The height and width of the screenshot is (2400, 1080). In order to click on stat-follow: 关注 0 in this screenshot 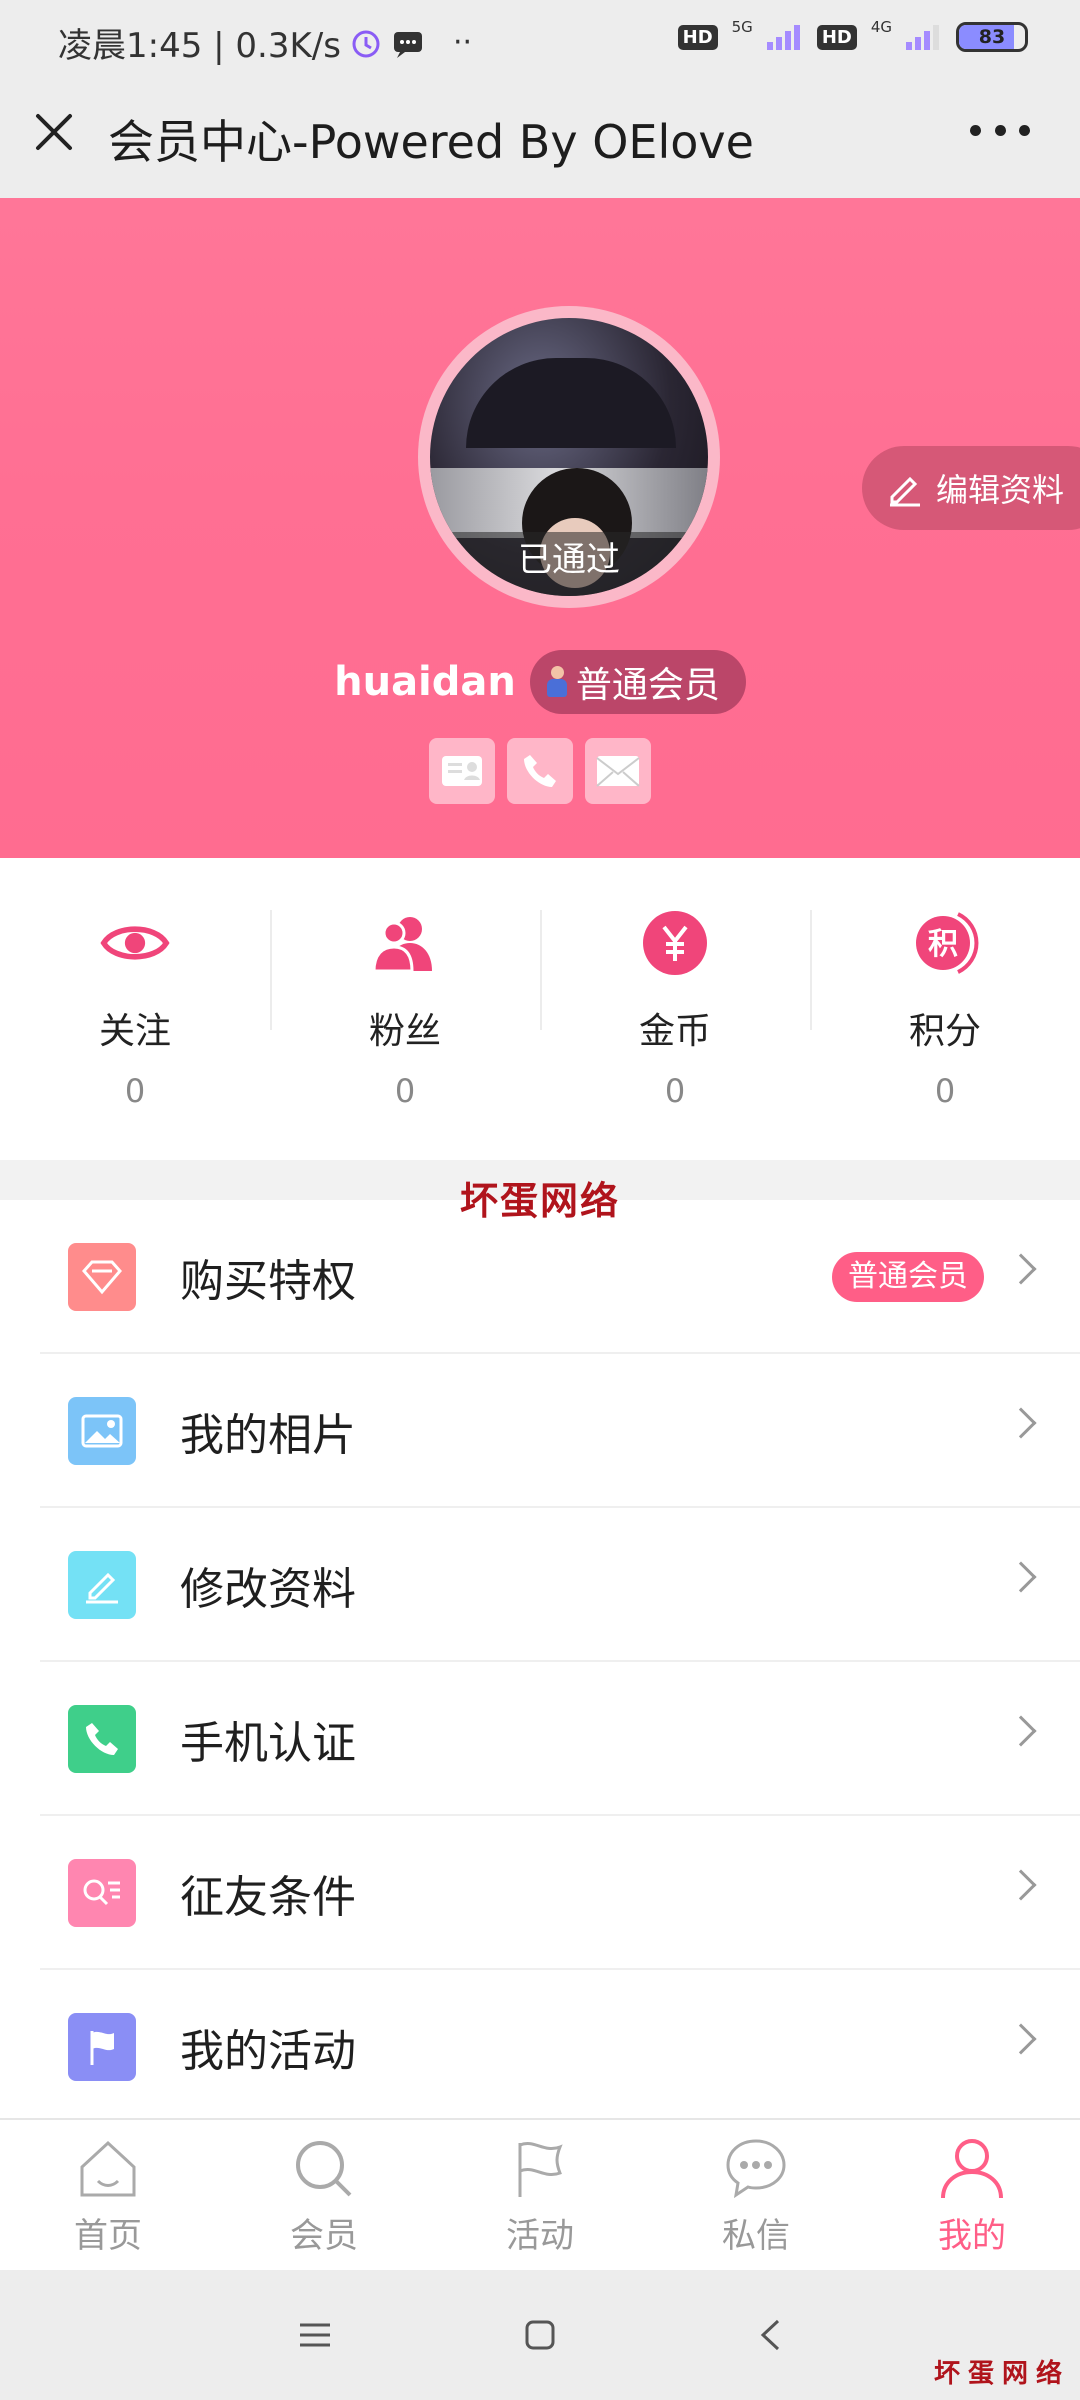, I will do `click(135, 1015)`.